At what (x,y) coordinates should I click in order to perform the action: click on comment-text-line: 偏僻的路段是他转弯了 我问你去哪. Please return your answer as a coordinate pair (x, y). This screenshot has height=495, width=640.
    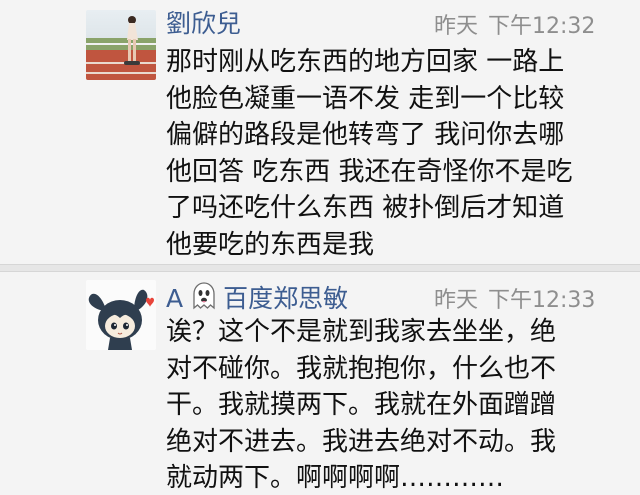
    Looking at the image, I should click on (365, 135).